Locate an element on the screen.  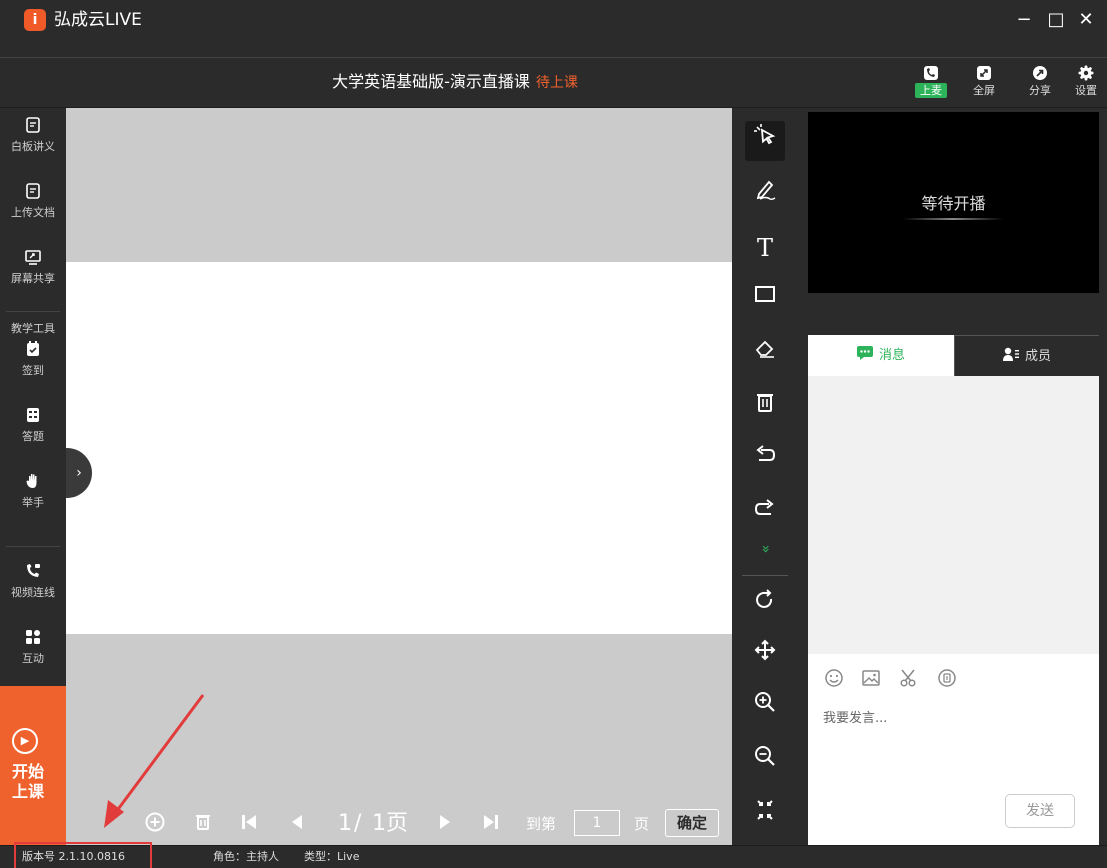
first-page-icon is located at coordinates (249, 824).